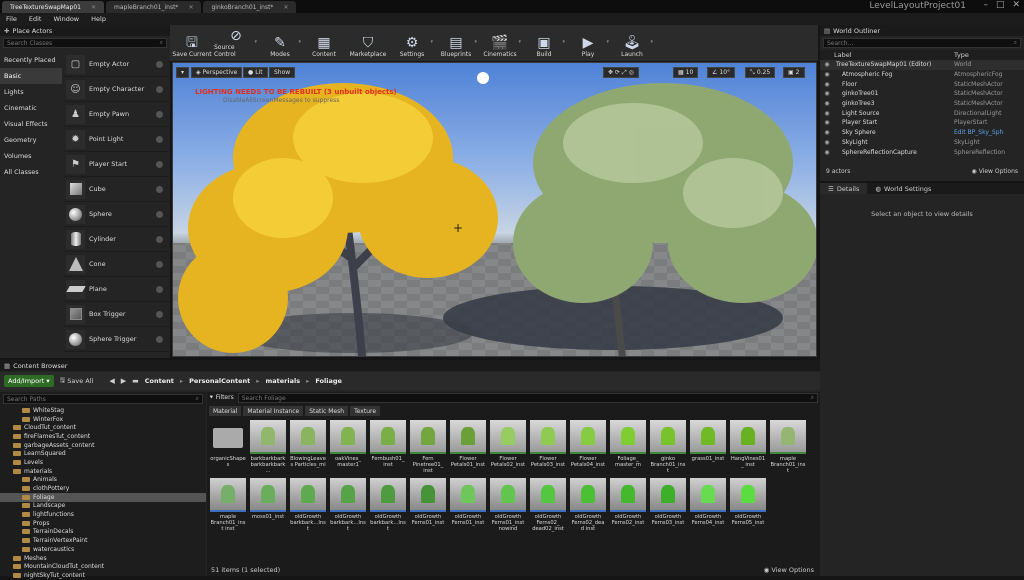 The image size is (1024, 580). Describe the element at coordinates (721, 72) in the screenshot. I see `rotation-snap-button: ∠ 10°` at that location.